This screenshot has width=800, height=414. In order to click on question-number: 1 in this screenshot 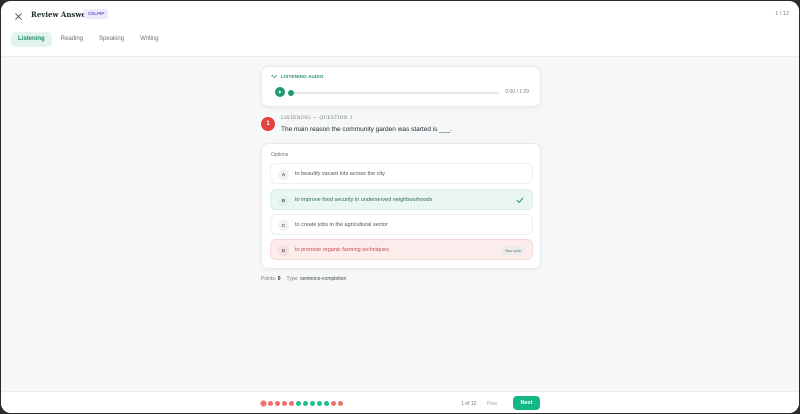, I will do `click(268, 124)`.